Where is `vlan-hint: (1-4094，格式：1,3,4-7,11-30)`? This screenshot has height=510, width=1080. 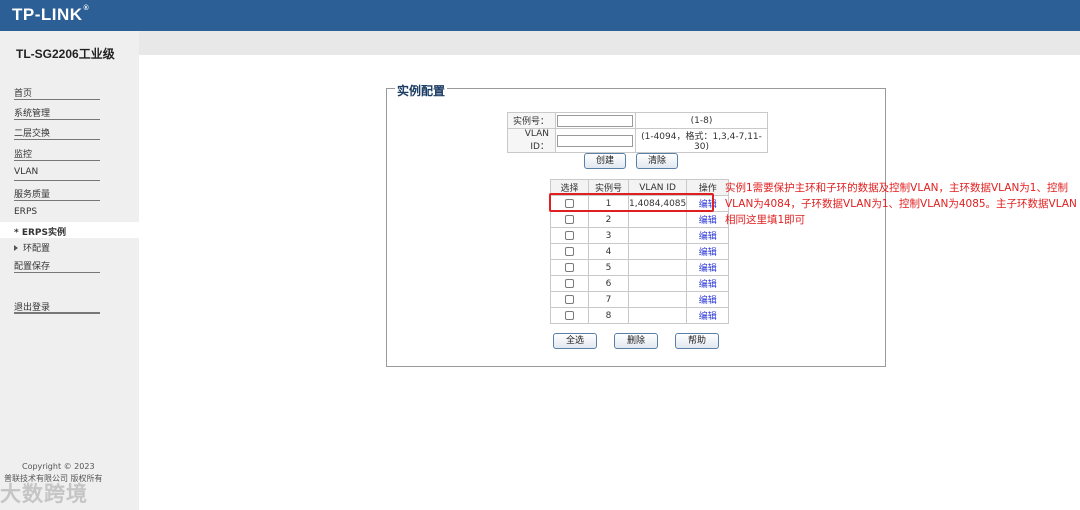 vlan-hint: (1-4094，格式：1,3,4-7,11-30) is located at coordinates (701, 140).